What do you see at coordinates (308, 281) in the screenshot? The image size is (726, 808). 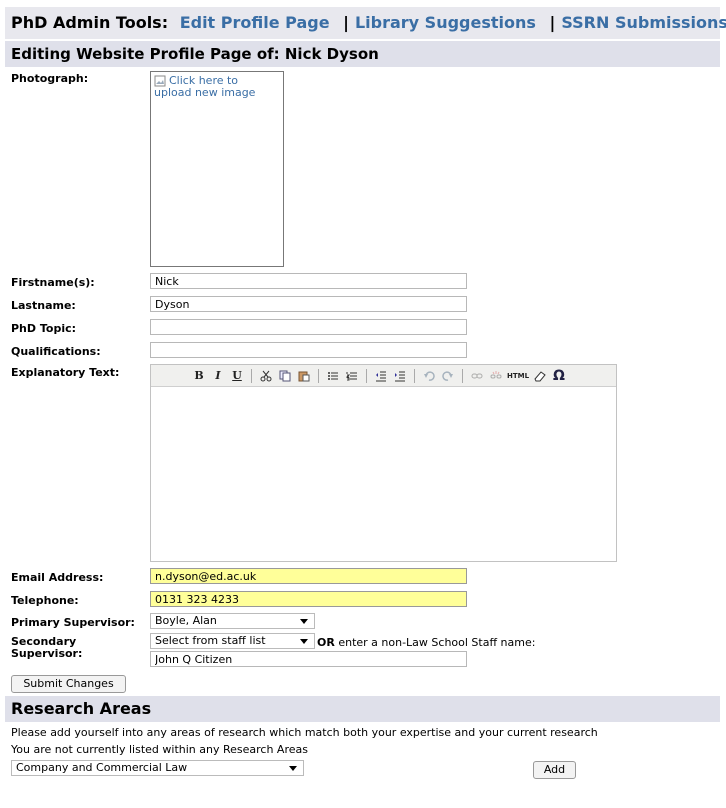 I see `firstname-input` at bounding box center [308, 281].